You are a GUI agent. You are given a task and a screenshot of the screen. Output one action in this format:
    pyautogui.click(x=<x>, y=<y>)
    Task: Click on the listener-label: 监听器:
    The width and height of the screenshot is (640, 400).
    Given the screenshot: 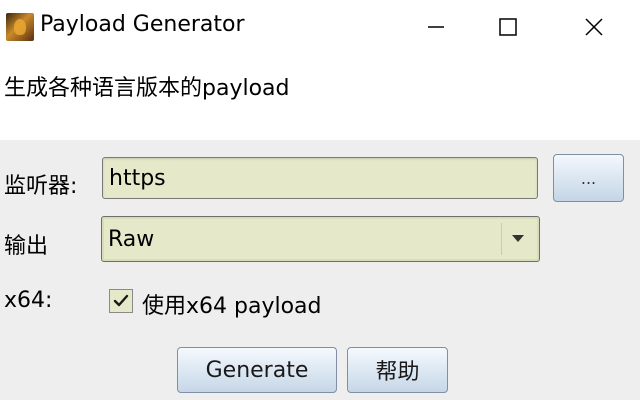 What is the action you would take?
    pyautogui.click(x=41, y=186)
    